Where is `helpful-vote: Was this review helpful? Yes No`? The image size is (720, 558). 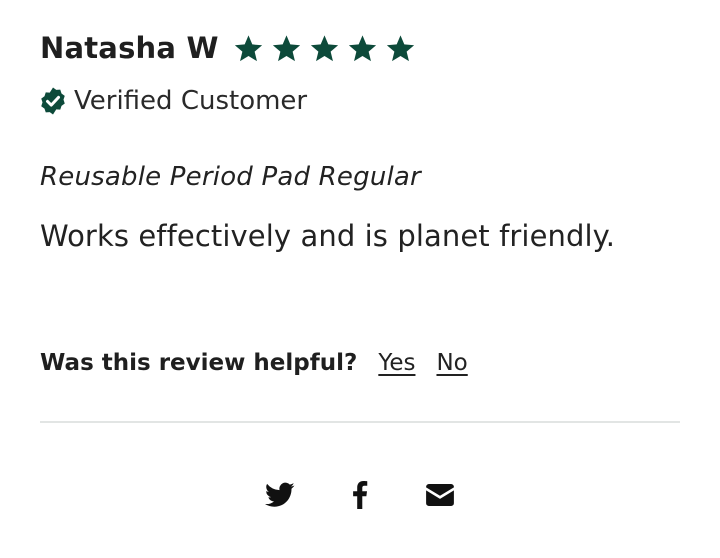 helpful-vote: Was this review helpful? Yes No is located at coordinates (254, 363).